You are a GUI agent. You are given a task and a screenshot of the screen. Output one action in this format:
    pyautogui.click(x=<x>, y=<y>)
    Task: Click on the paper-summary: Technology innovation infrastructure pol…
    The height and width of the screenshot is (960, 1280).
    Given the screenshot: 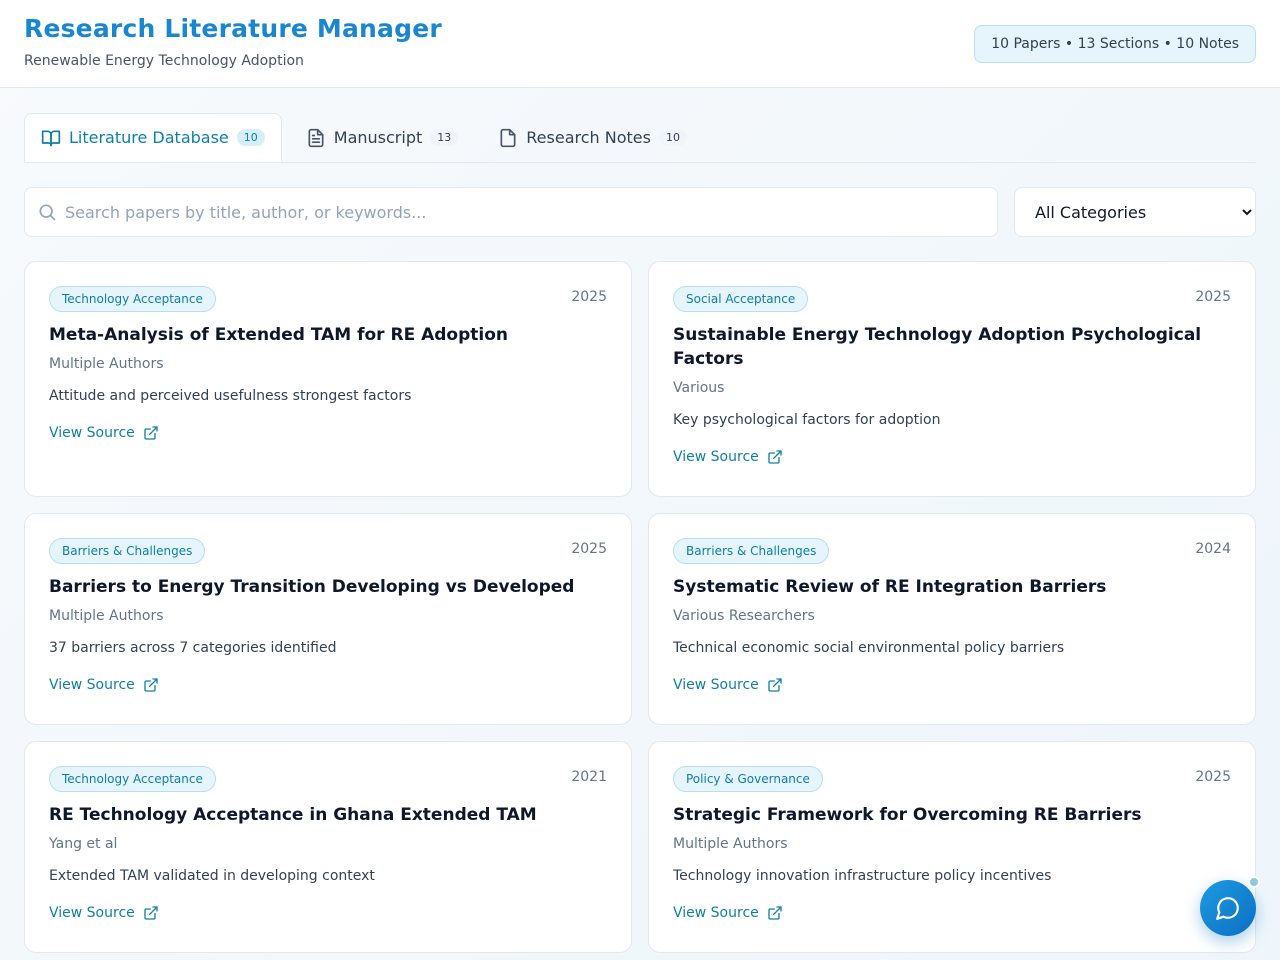 What is the action you would take?
    pyautogui.click(x=862, y=876)
    